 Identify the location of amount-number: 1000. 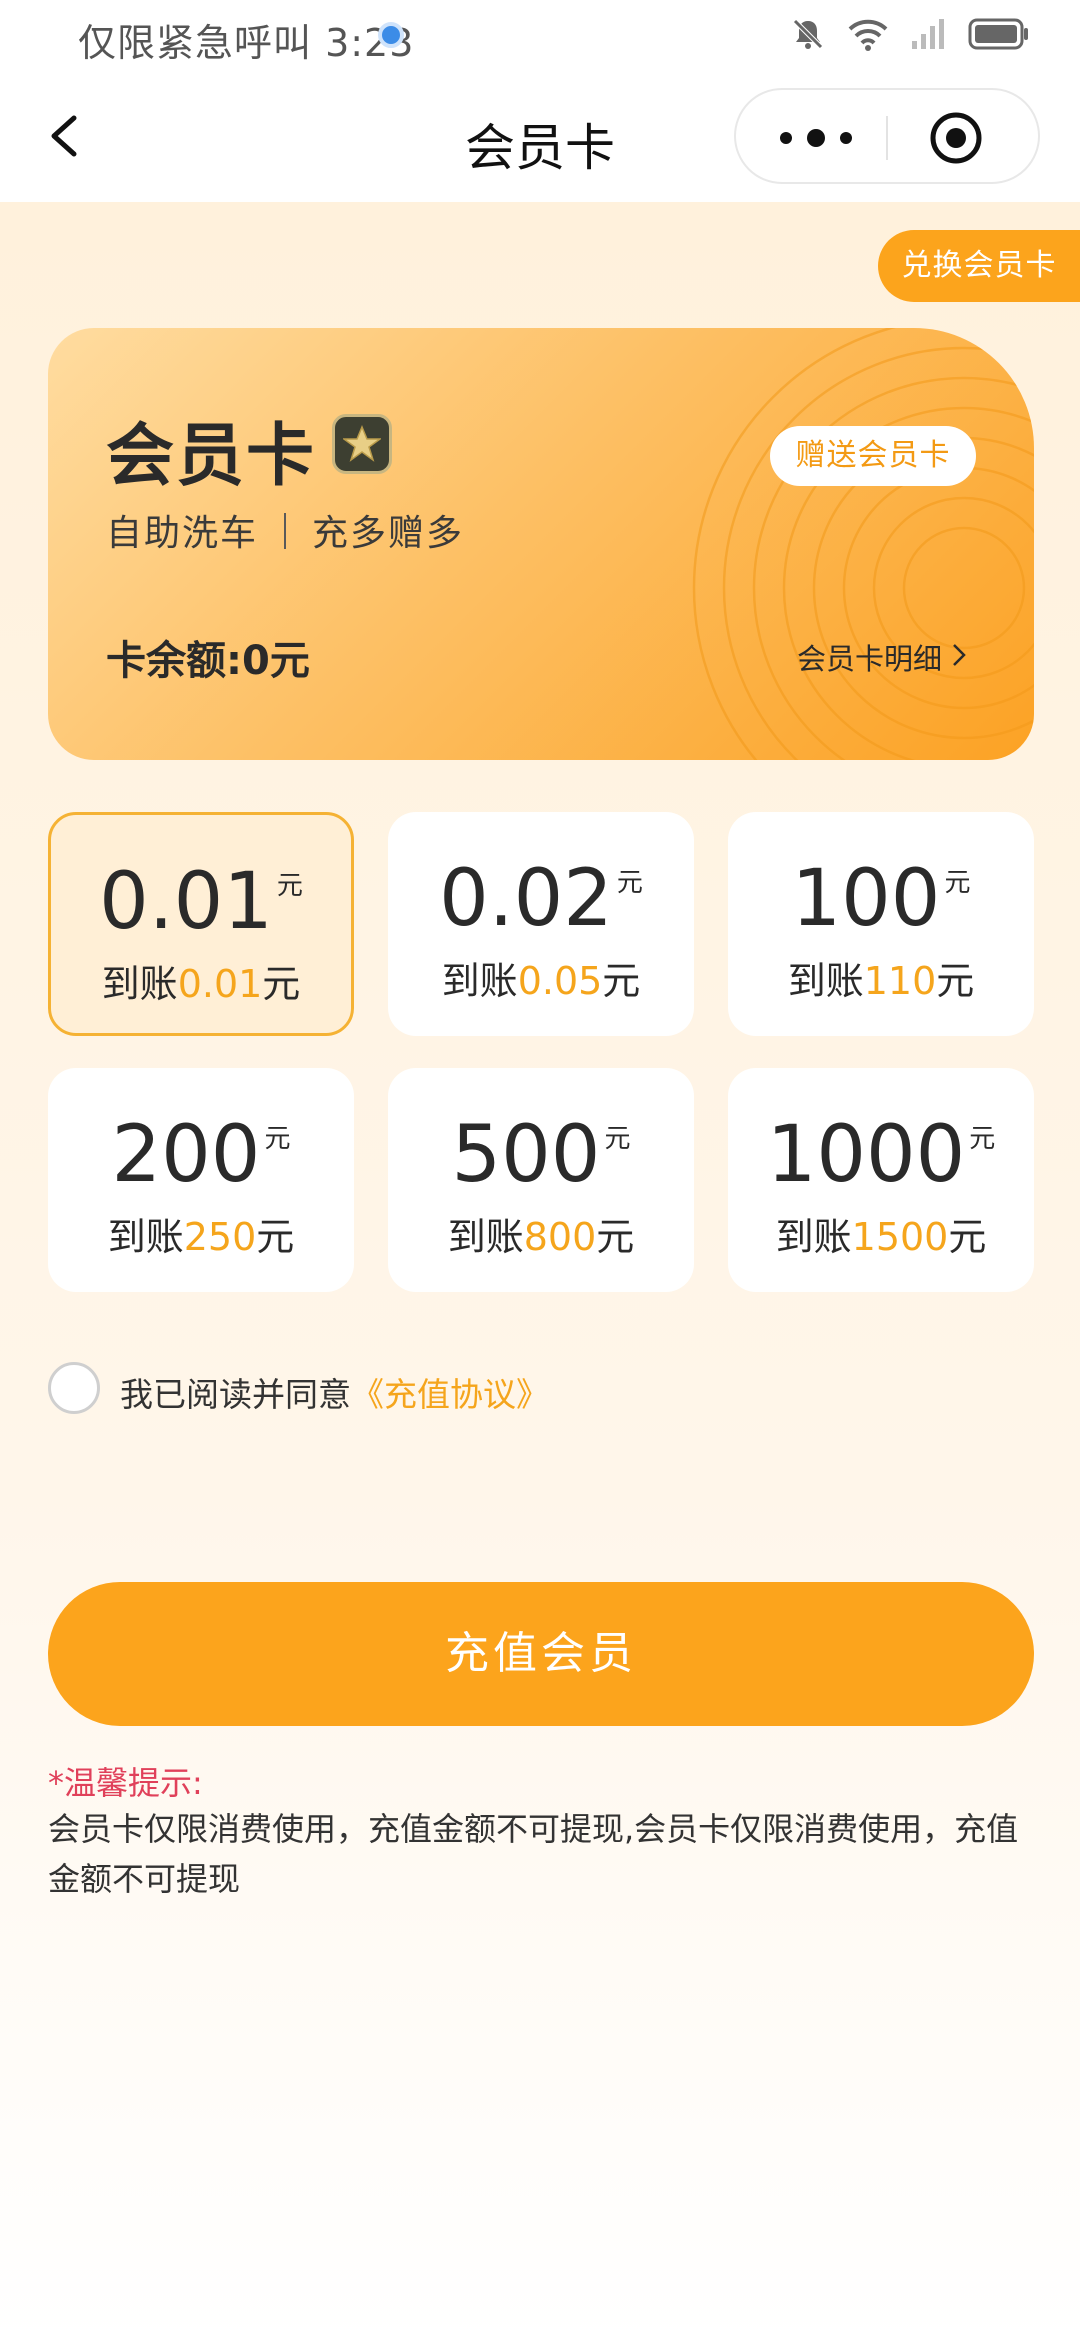
(866, 1155).